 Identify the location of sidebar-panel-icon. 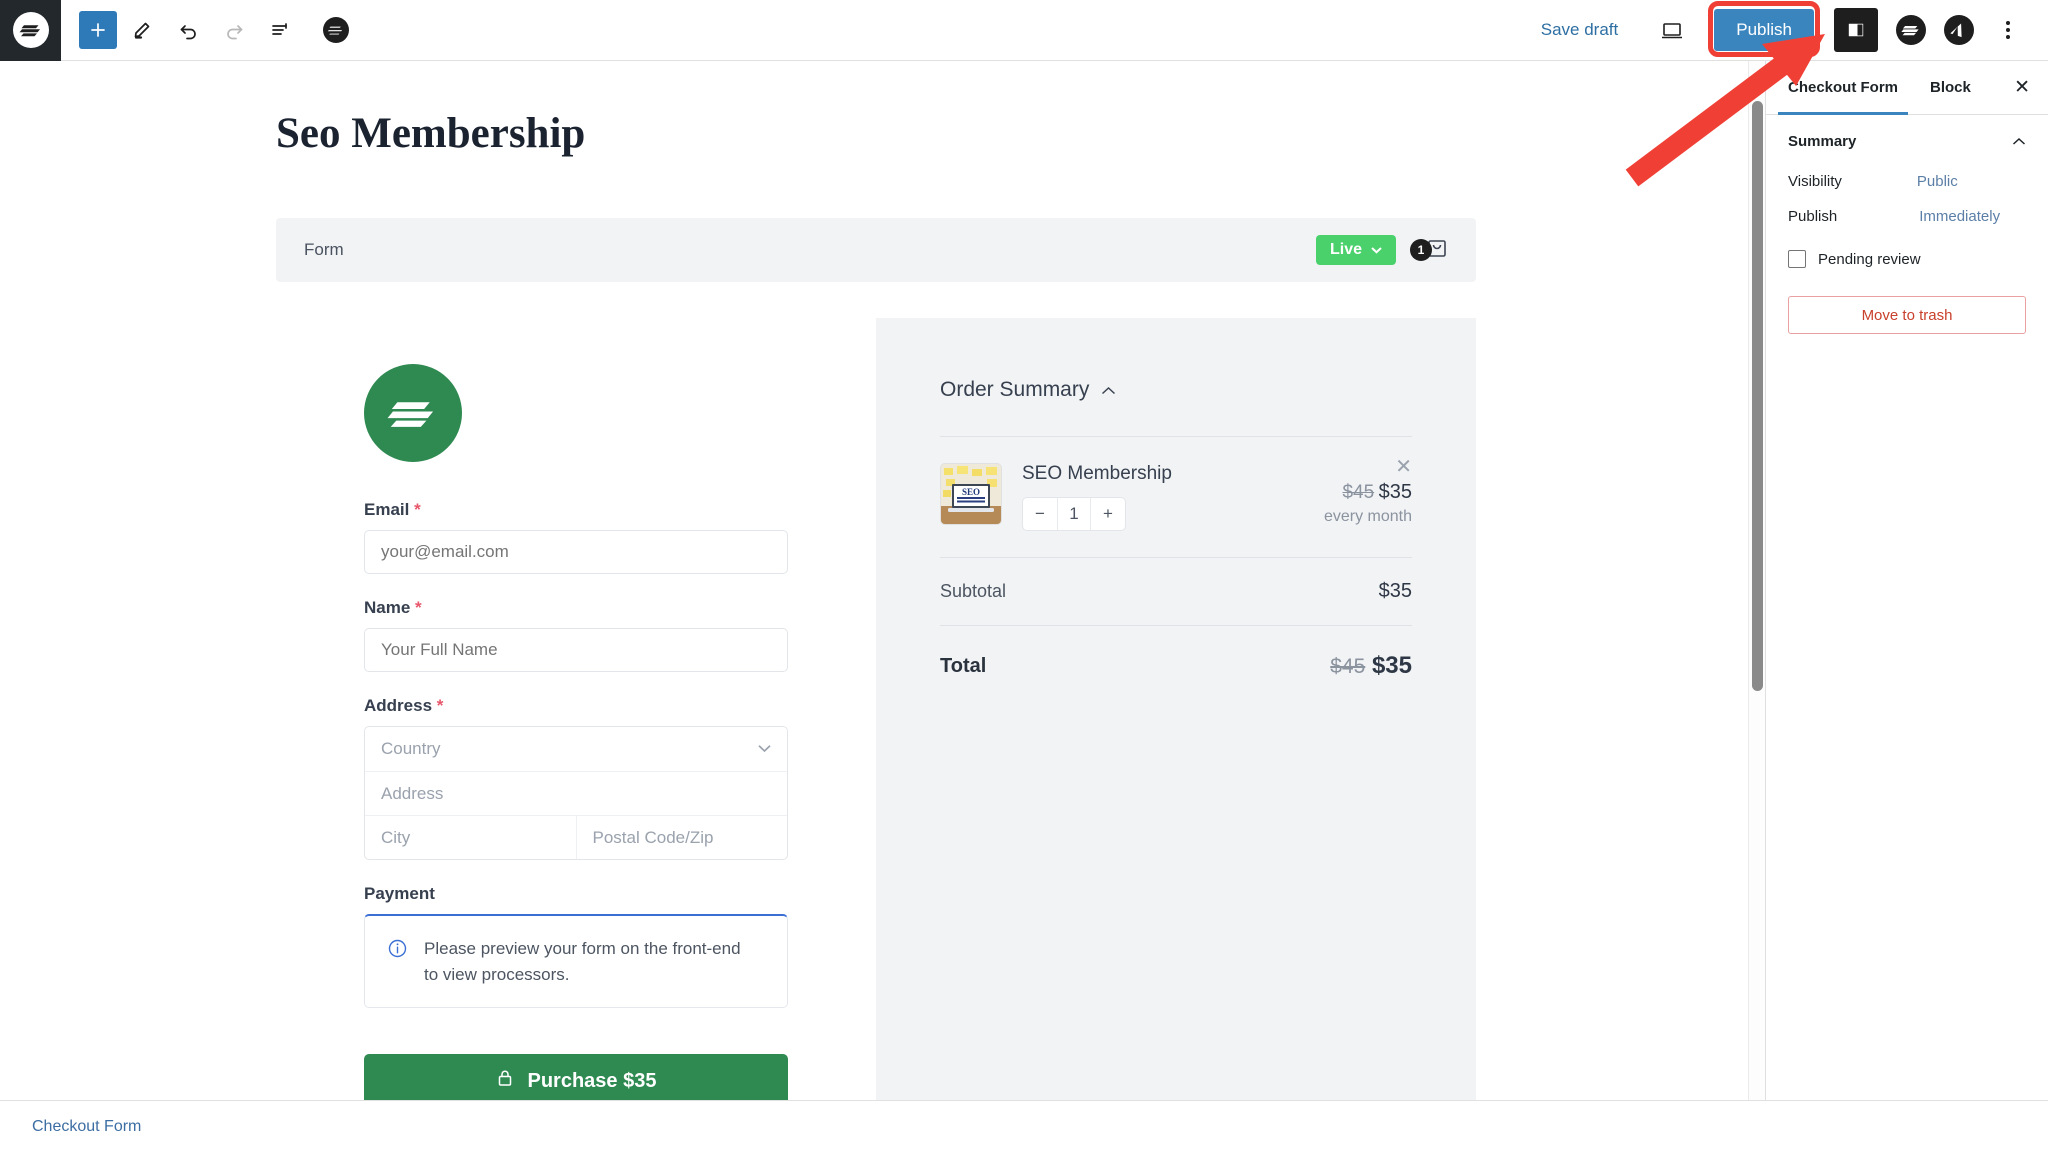
(1856, 30).